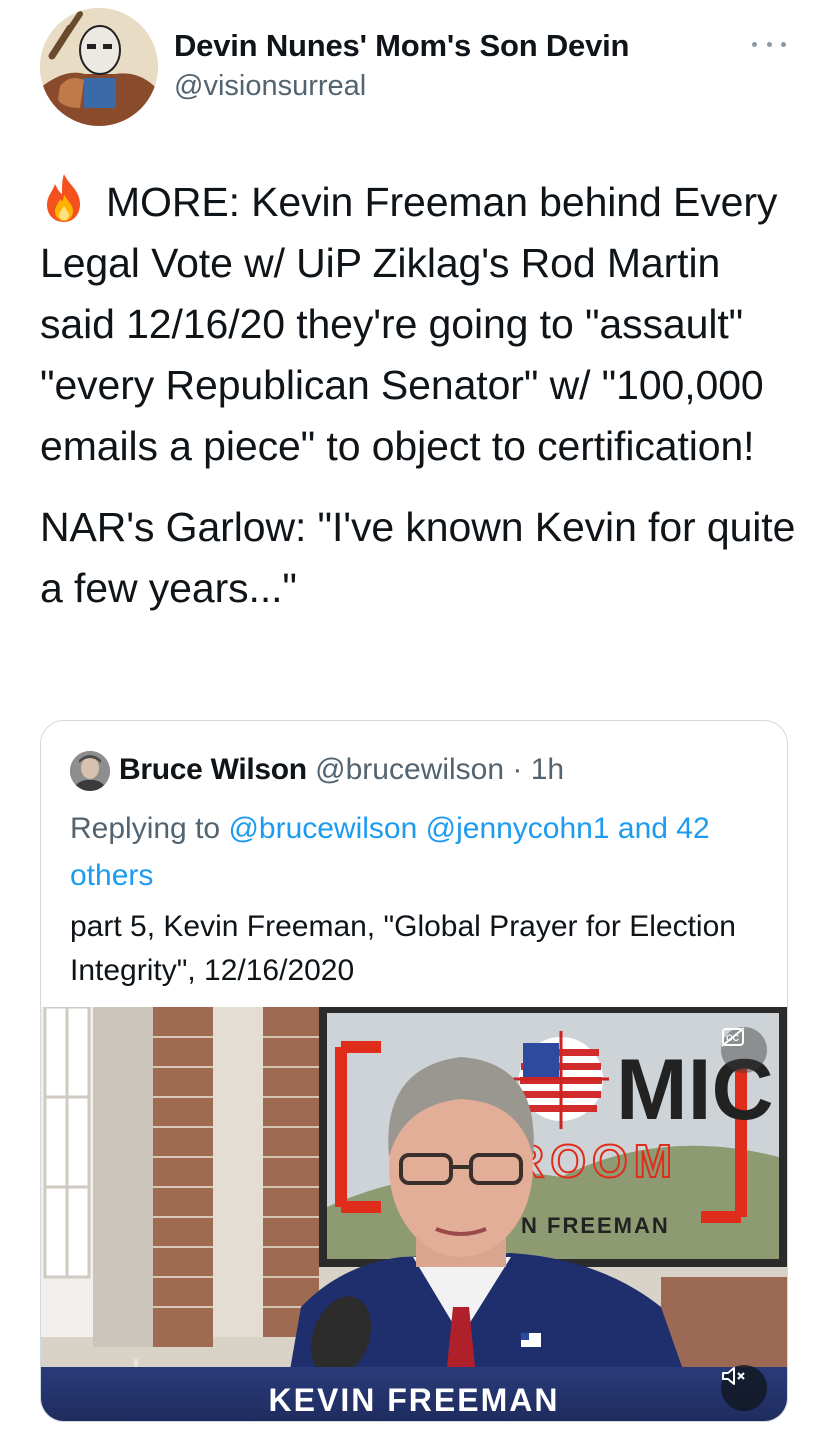 The height and width of the screenshot is (1429, 828). Describe the element at coordinates (595, 1225) in the screenshot. I see `backdrop-name-text: N FREEMAN` at that location.